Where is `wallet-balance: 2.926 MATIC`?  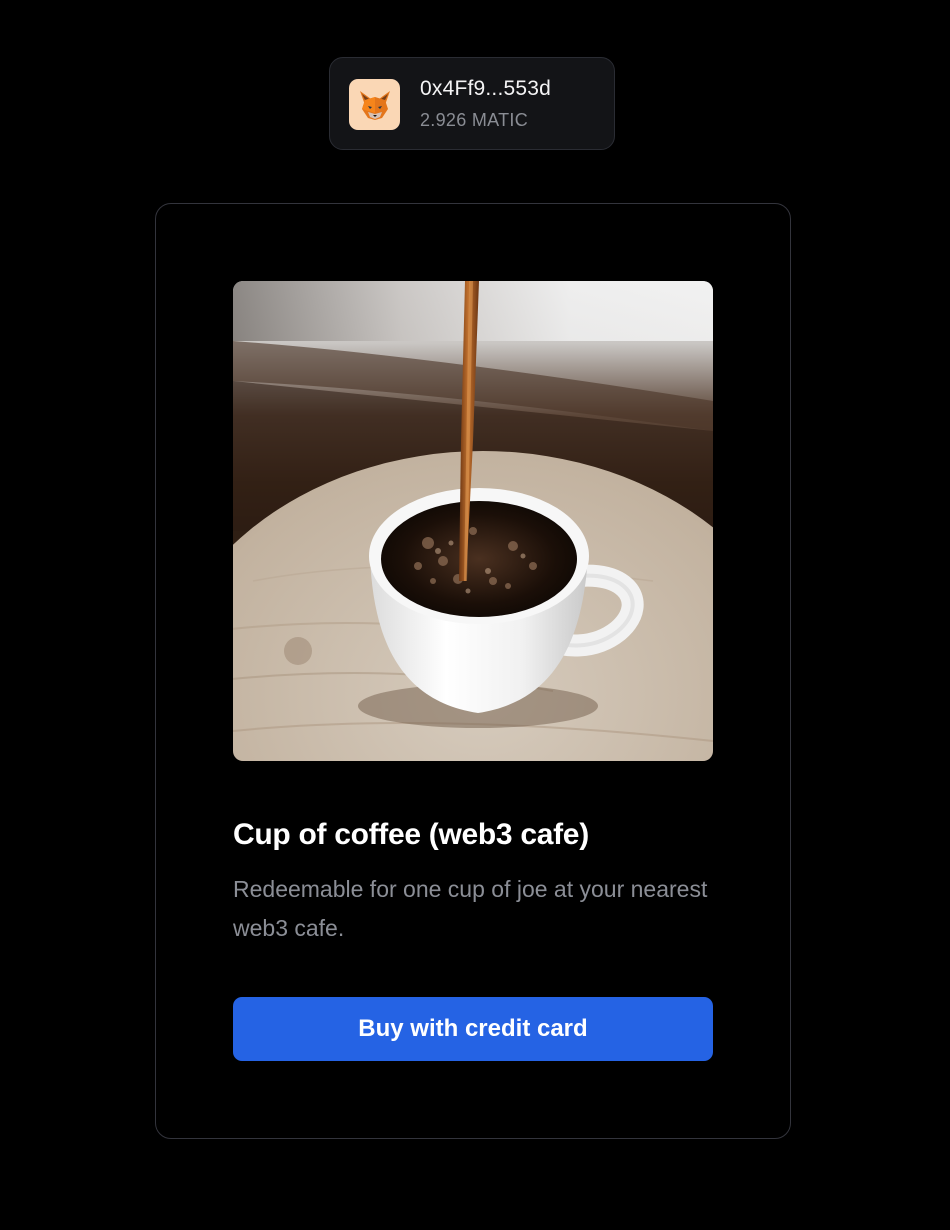
wallet-balance: 2.926 MATIC is located at coordinates (474, 120).